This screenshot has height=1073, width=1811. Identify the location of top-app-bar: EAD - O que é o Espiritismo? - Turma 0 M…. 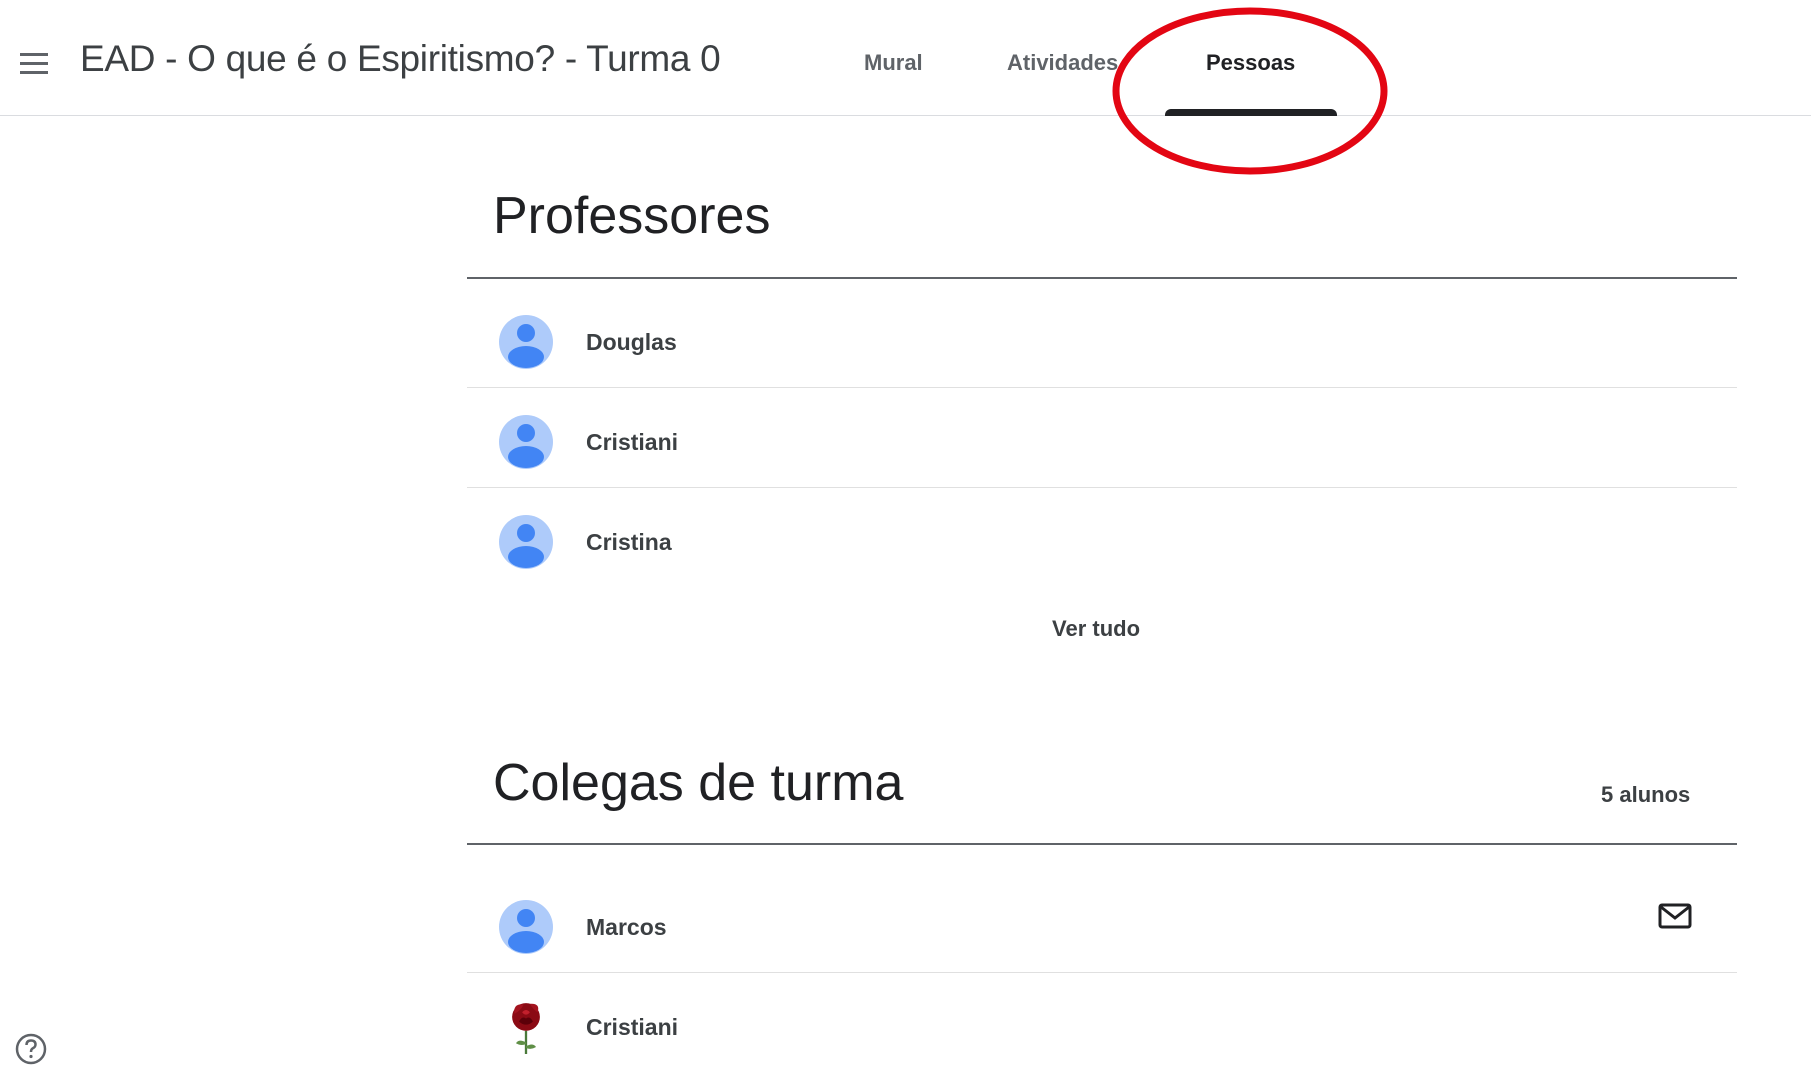
(905, 58).